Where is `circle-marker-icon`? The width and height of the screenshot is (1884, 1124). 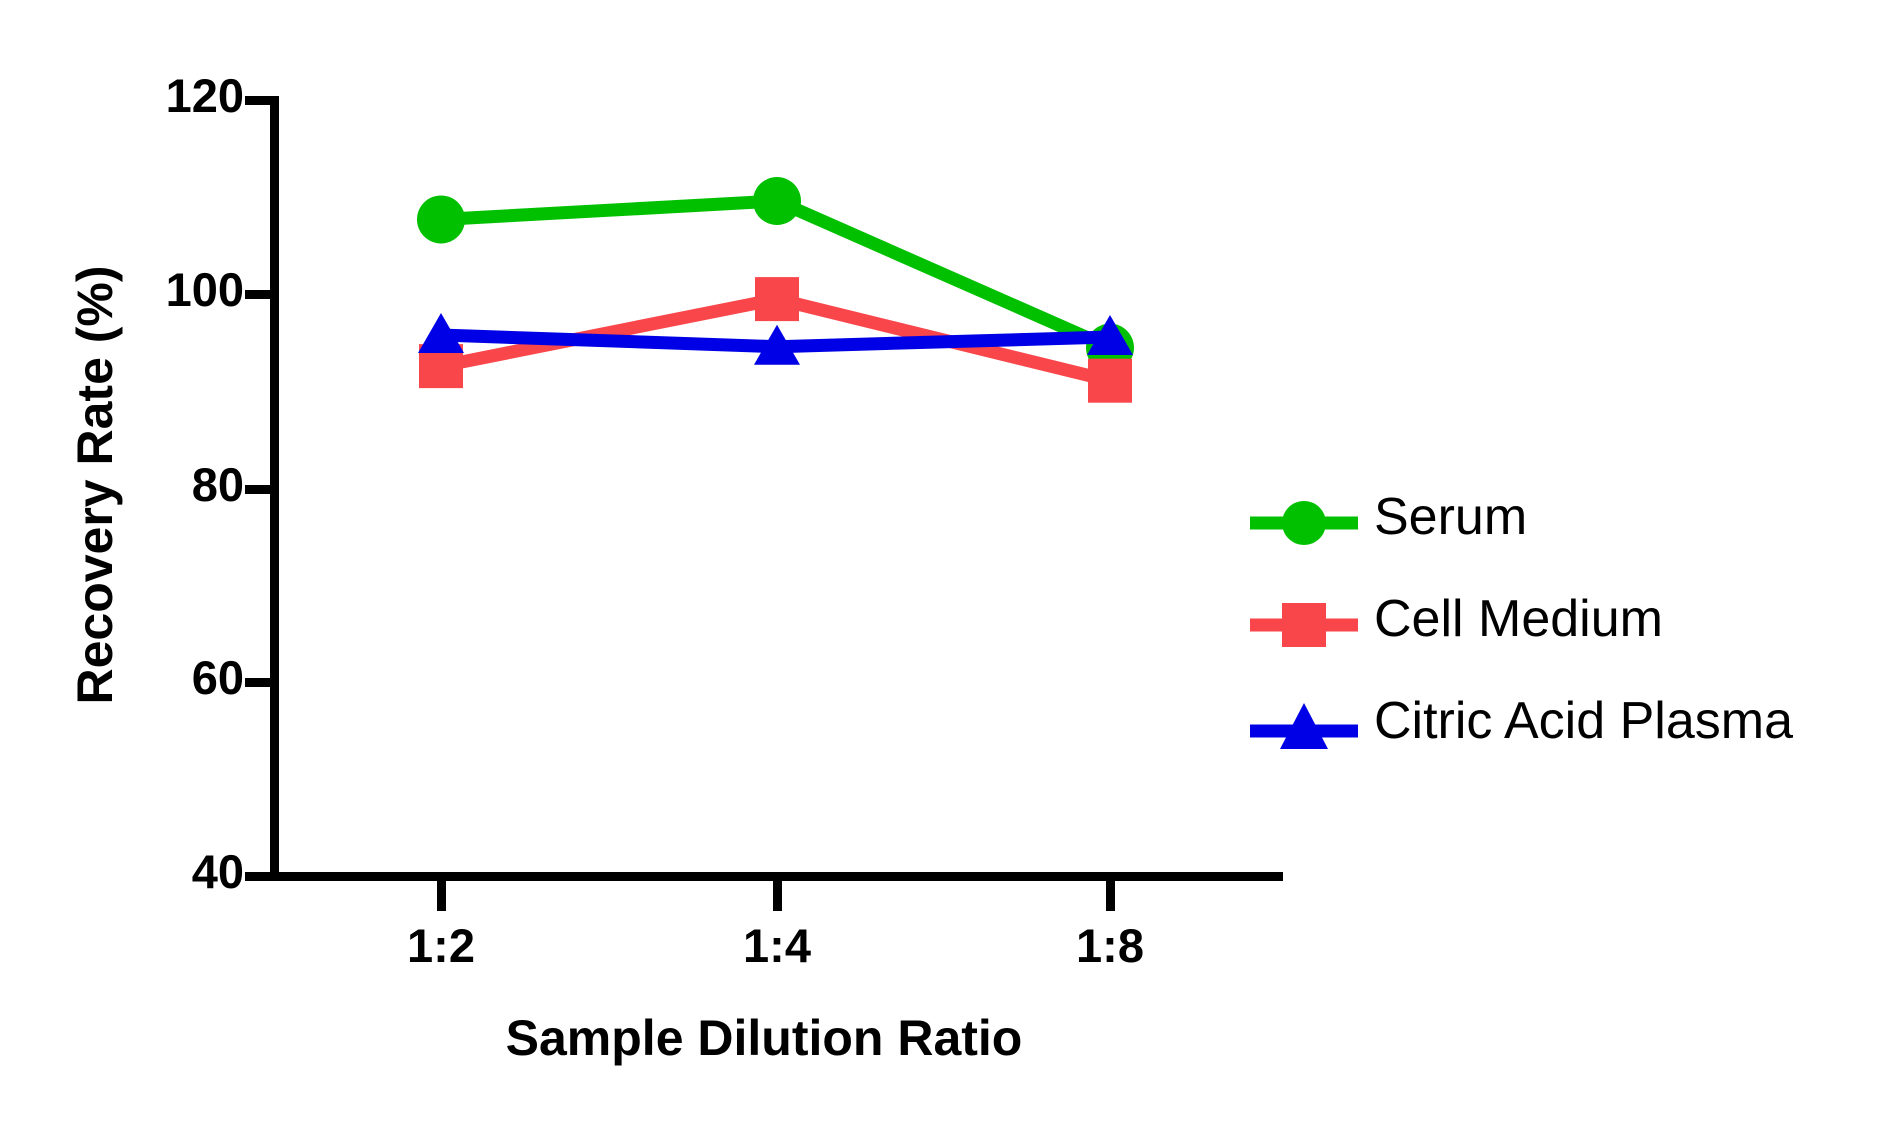 circle-marker-icon is located at coordinates (1304, 523).